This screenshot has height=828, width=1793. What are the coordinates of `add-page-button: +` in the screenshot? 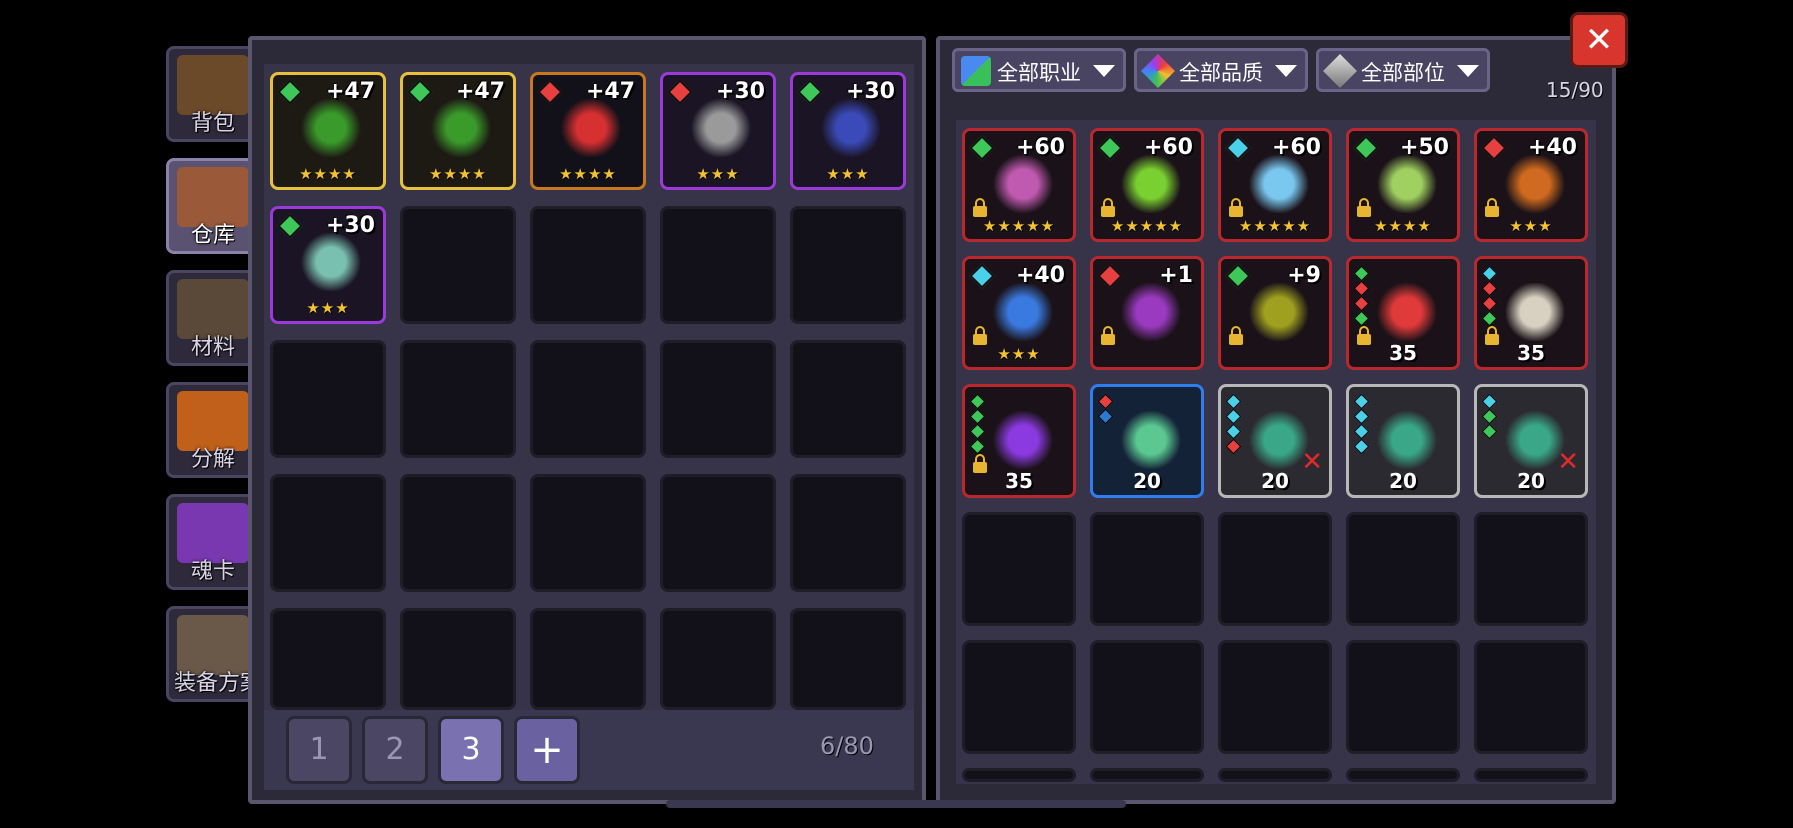 It's located at (547, 750).